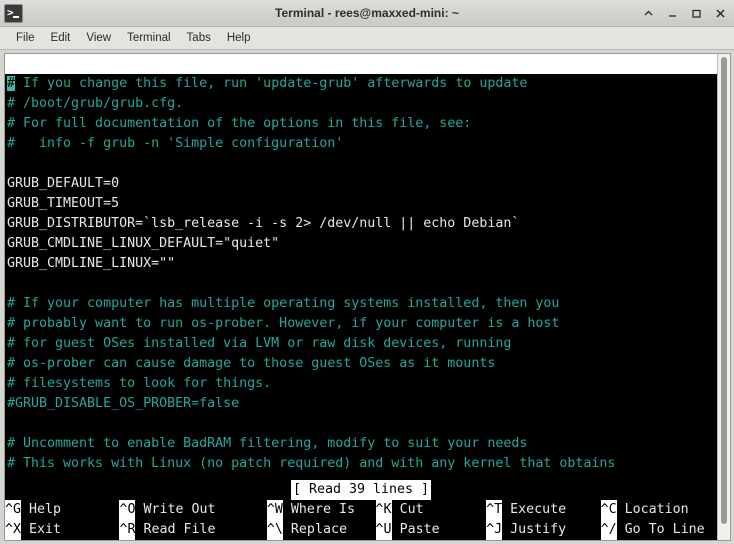 The width and height of the screenshot is (734, 544). Describe the element at coordinates (362, 104) in the screenshot. I see `editor-line: # /boot/grub/grub.cfg.` at that location.